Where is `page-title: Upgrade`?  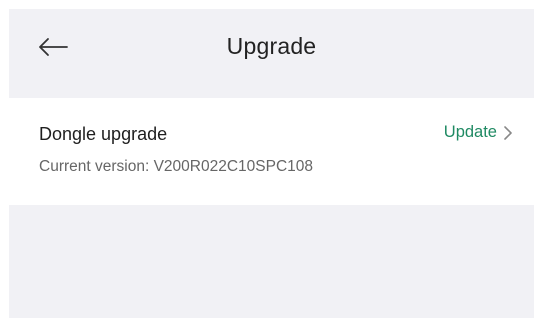 page-title: Upgrade is located at coordinates (271, 46).